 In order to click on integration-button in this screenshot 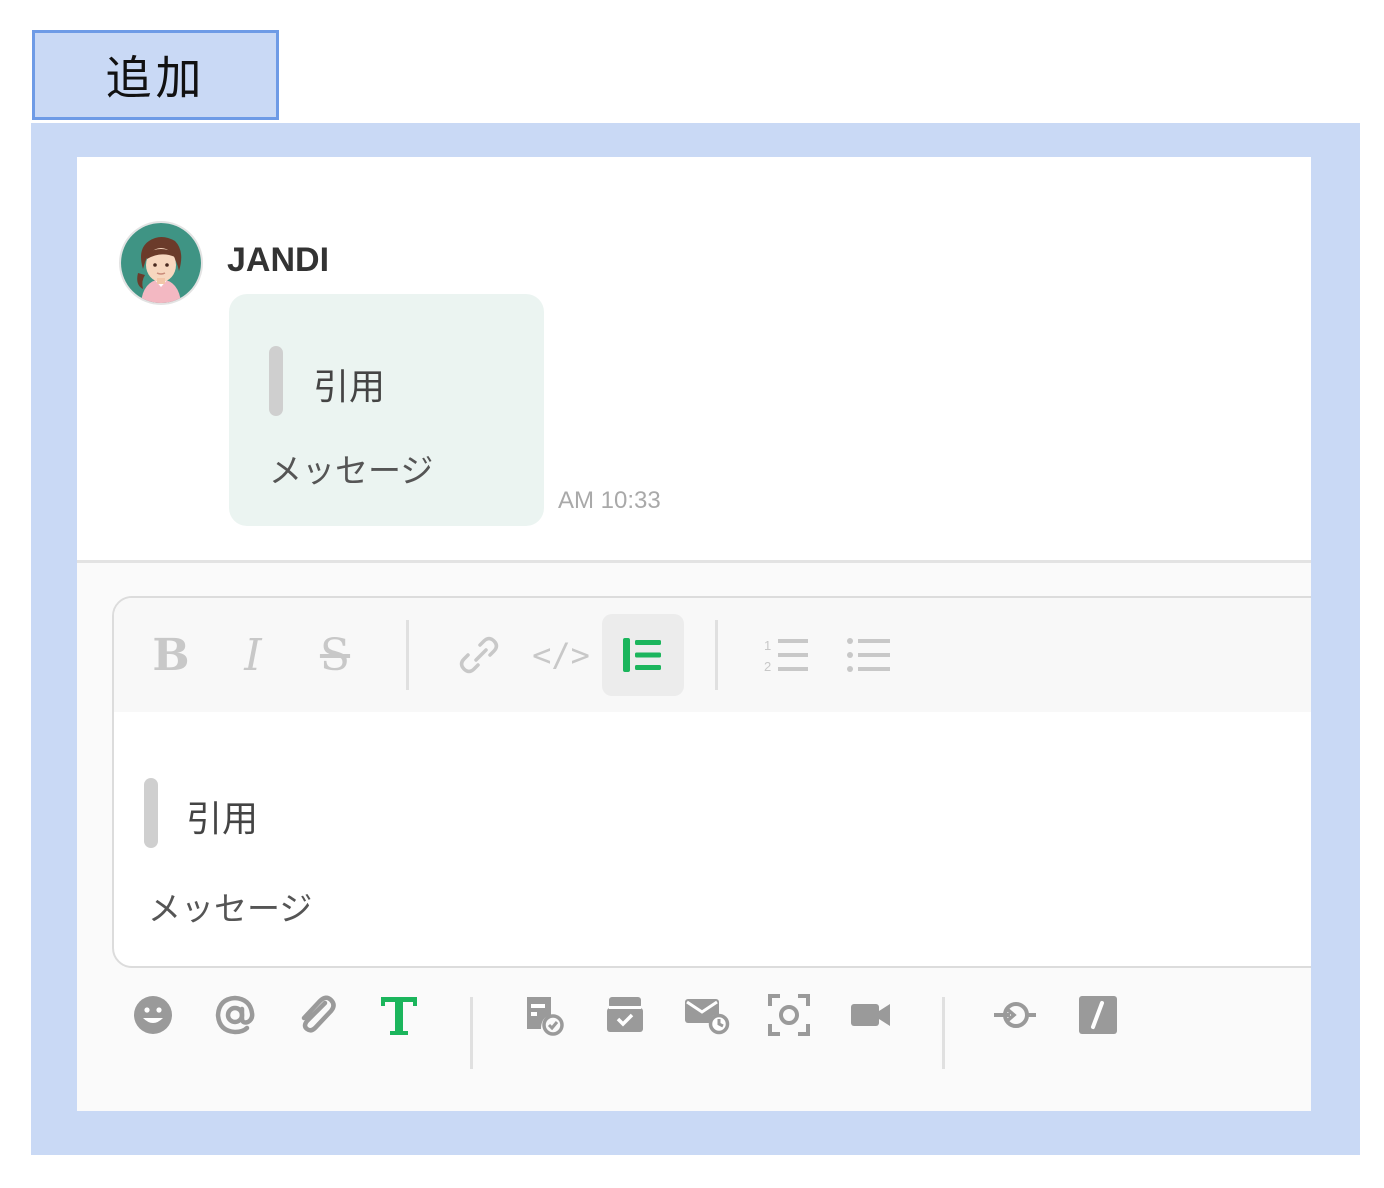, I will do `click(1015, 1015)`.